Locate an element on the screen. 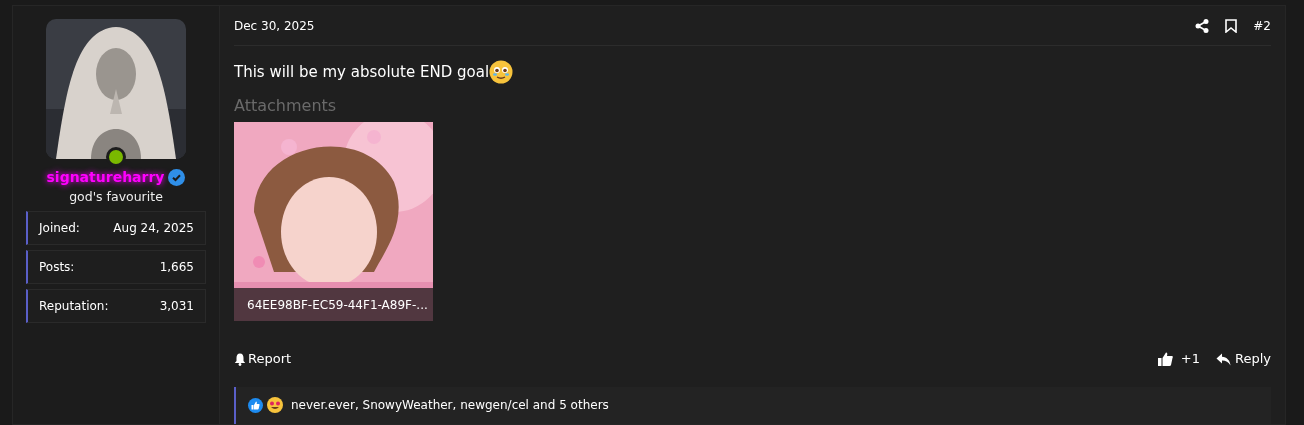 The image size is (1304, 425). post-number: #2 is located at coordinates (1262, 25).